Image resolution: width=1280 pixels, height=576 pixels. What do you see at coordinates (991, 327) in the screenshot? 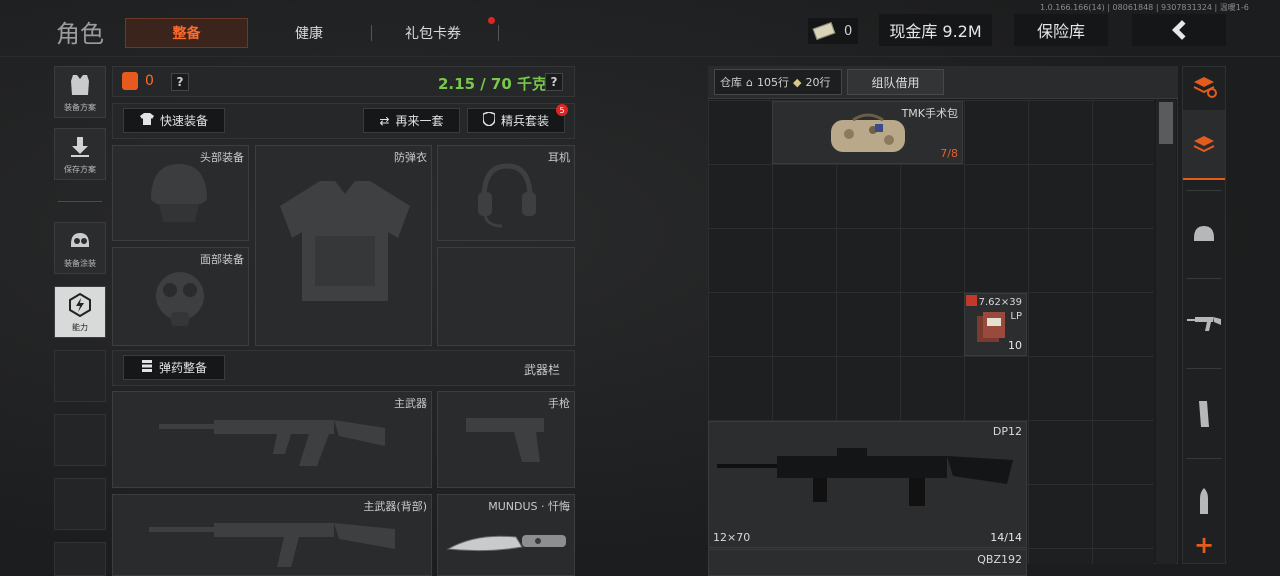
I see `ammo-box-icon` at bounding box center [991, 327].